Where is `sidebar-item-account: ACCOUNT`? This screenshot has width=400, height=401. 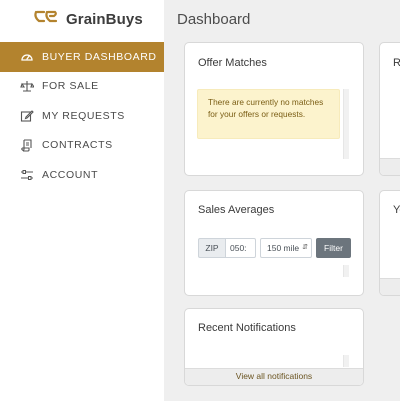
sidebar-item-account: ACCOUNT is located at coordinates (82, 175).